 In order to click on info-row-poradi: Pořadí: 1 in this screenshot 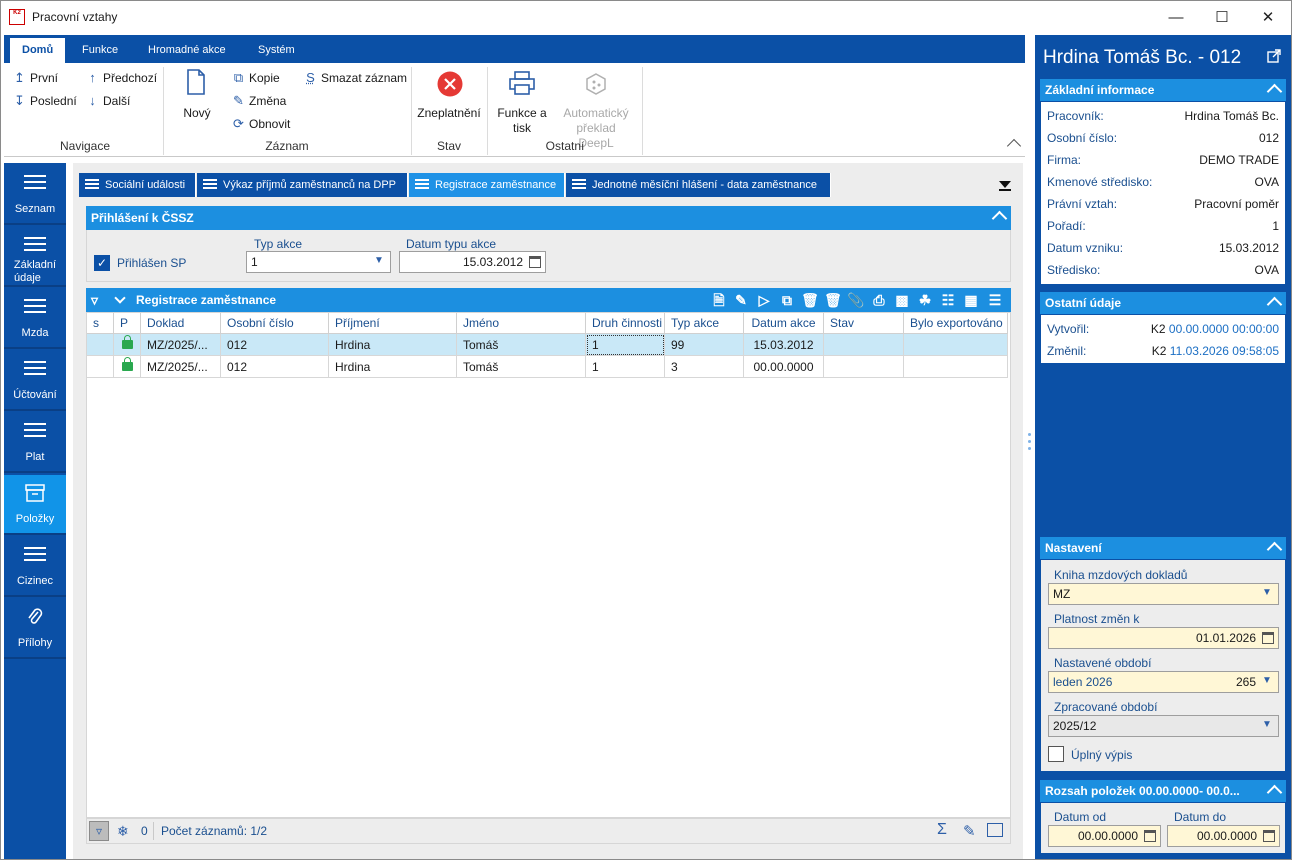, I will do `click(1163, 226)`.